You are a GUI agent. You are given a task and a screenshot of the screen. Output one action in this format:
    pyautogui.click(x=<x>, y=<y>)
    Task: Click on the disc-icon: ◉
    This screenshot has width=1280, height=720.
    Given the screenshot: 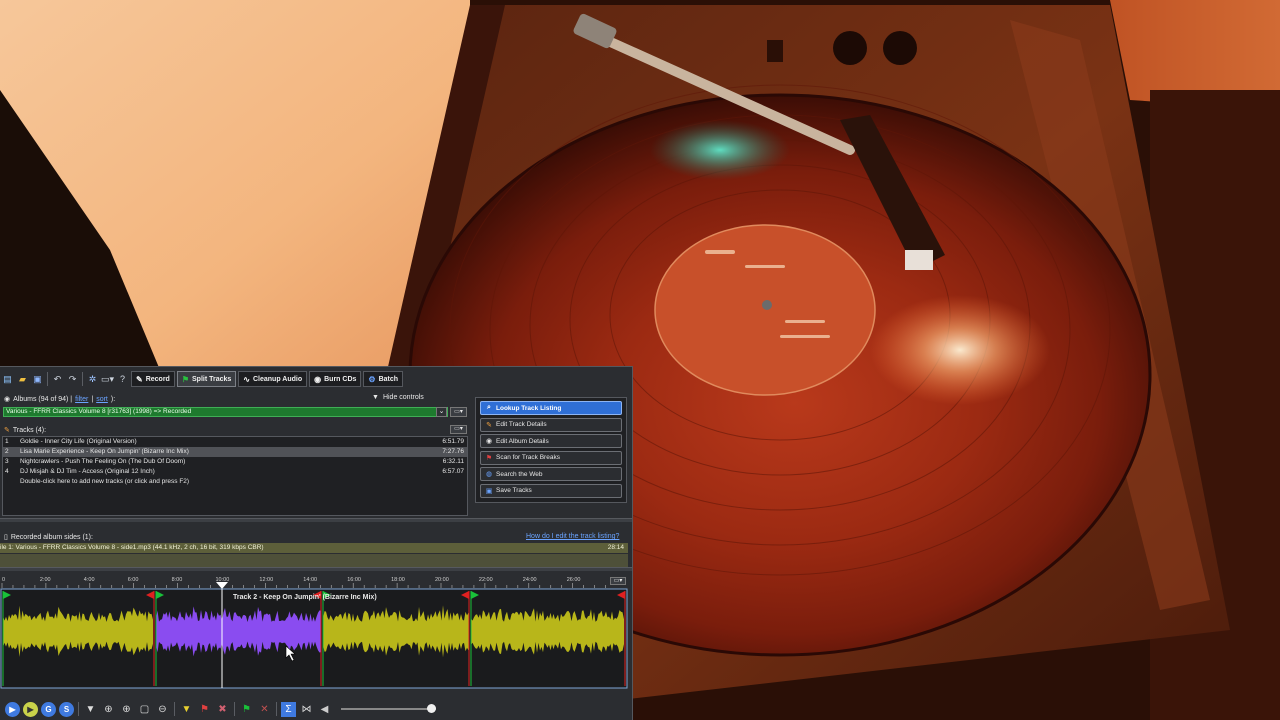 What is the action you would take?
    pyautogui.click(x=489, y=442)
    